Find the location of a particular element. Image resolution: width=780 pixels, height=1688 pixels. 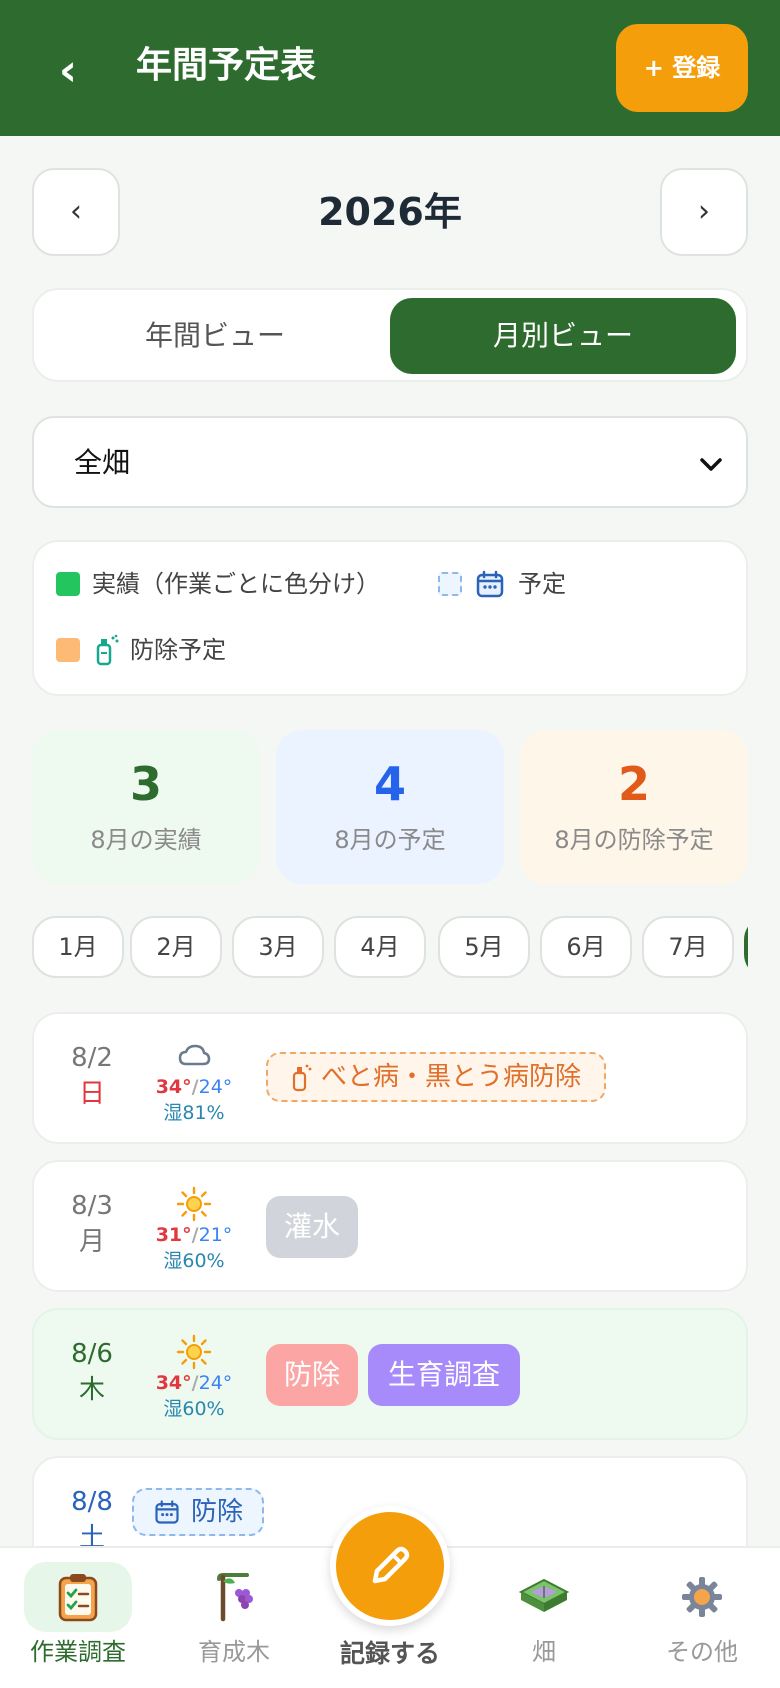

year-title: 2026年 is located at coordinates (390, 212).